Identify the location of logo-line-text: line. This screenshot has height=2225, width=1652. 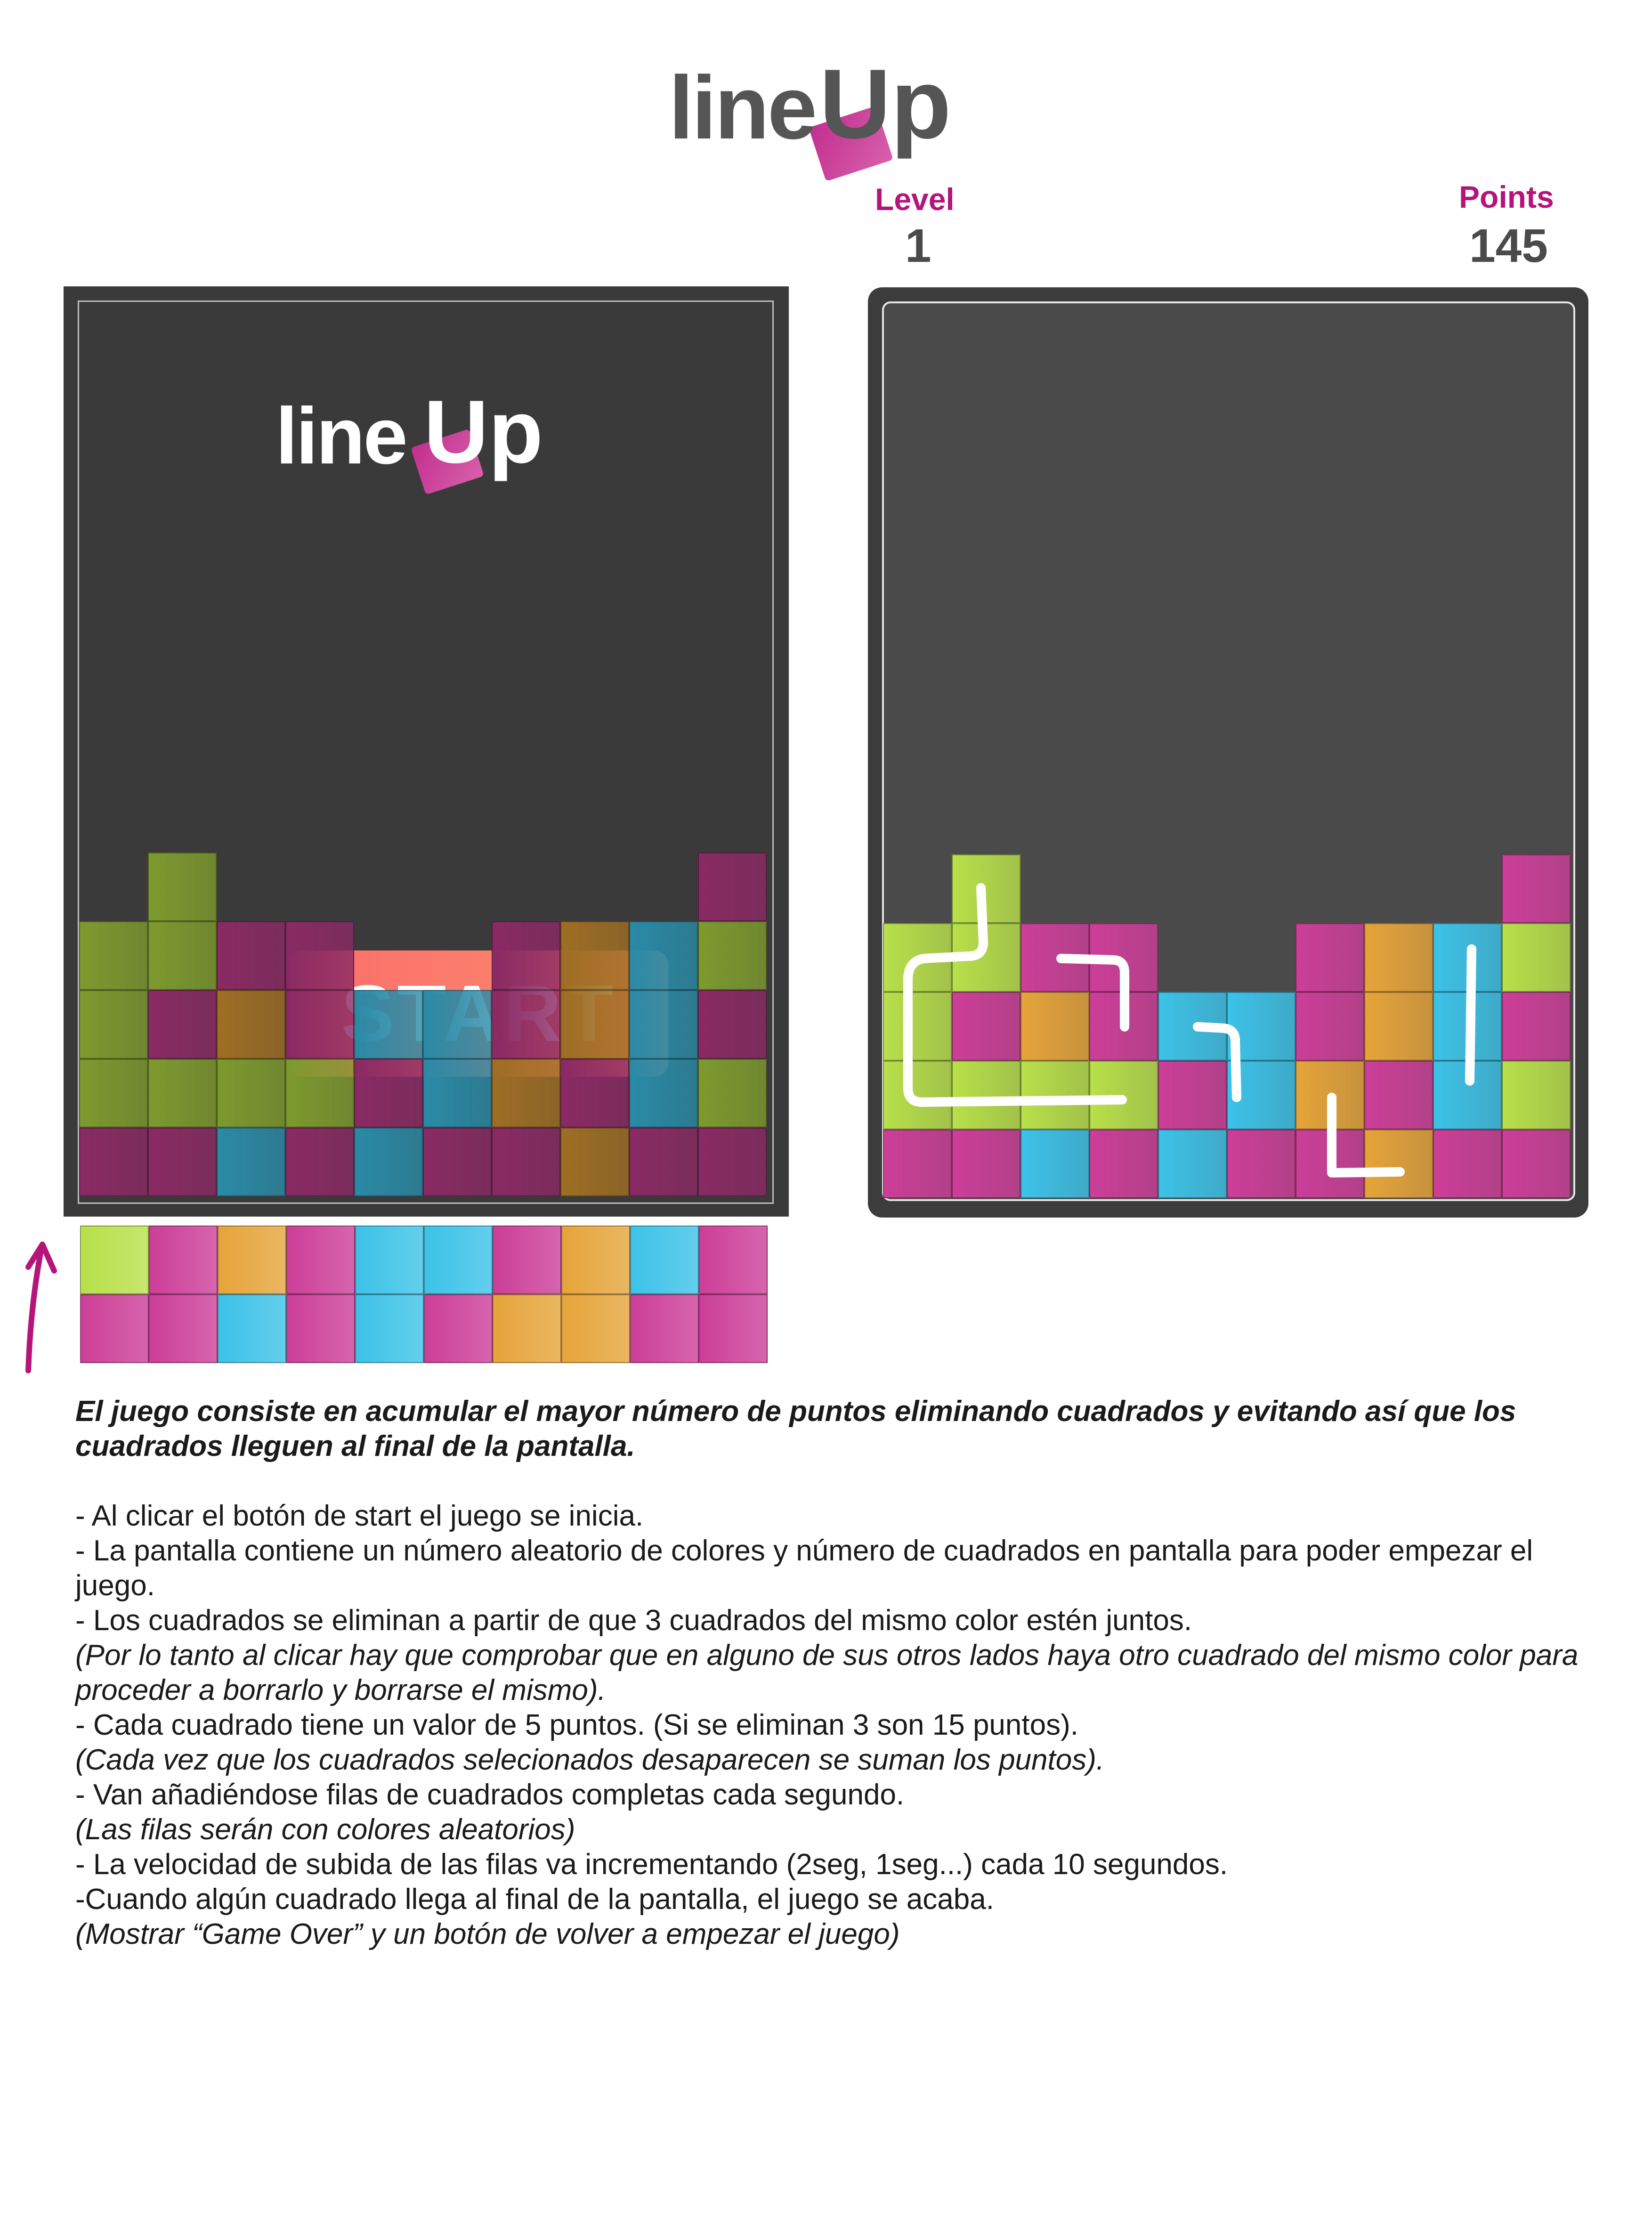
(743, 108).